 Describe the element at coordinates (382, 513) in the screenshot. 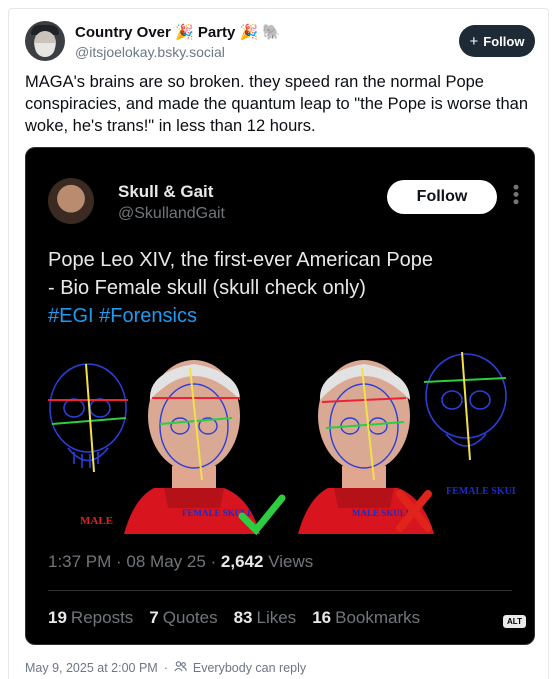

I see `label-male-mid: MALE SKULL` at that location.